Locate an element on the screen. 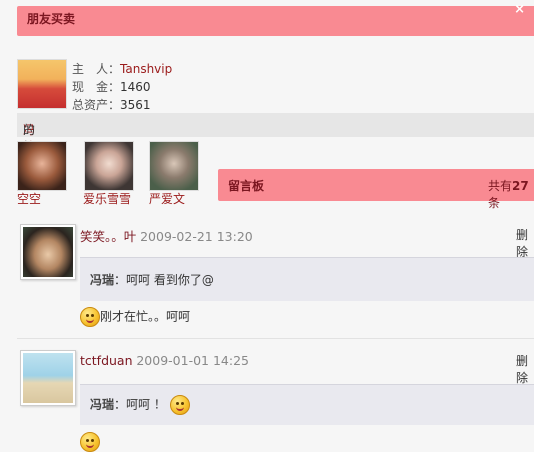 The height and width of the screenshot is (452, 534). count-prefix: 共有 is located at coordinates (500, 186).